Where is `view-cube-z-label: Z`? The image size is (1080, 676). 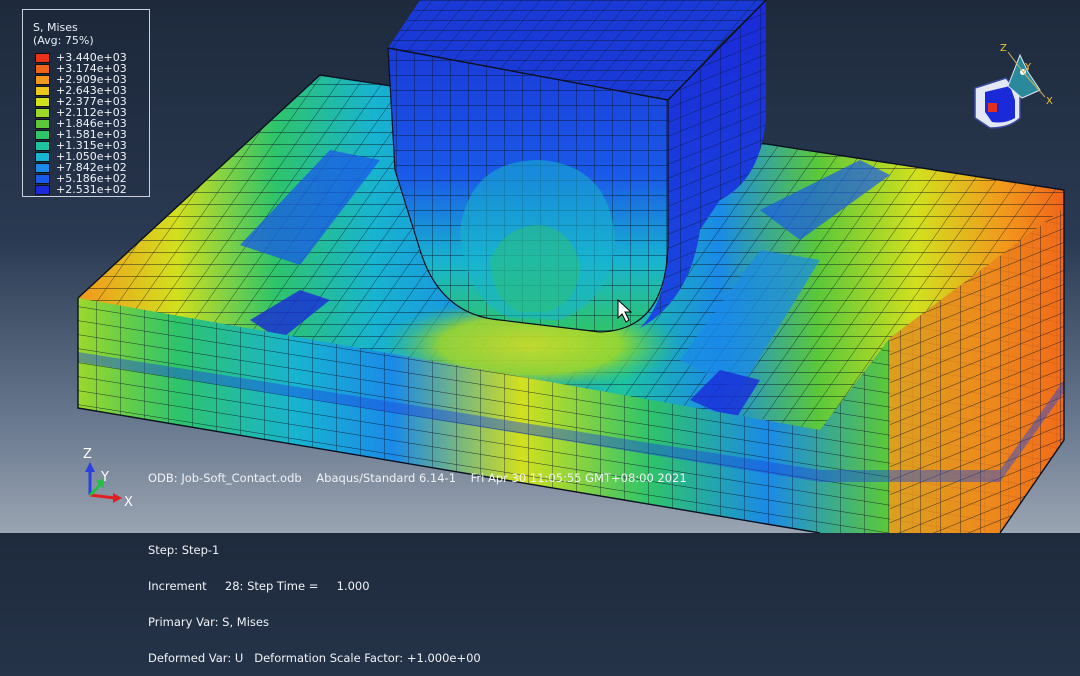 view-cube-z-label: Z is located at coordinates (1003, 48).